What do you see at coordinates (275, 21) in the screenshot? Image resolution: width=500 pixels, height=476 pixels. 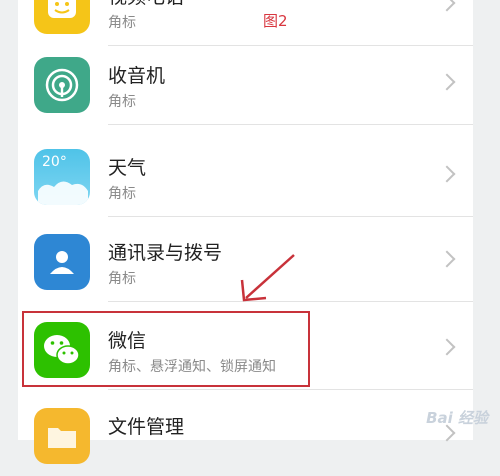 I see `figure-label: 图2` at bounding box center [275, 21].